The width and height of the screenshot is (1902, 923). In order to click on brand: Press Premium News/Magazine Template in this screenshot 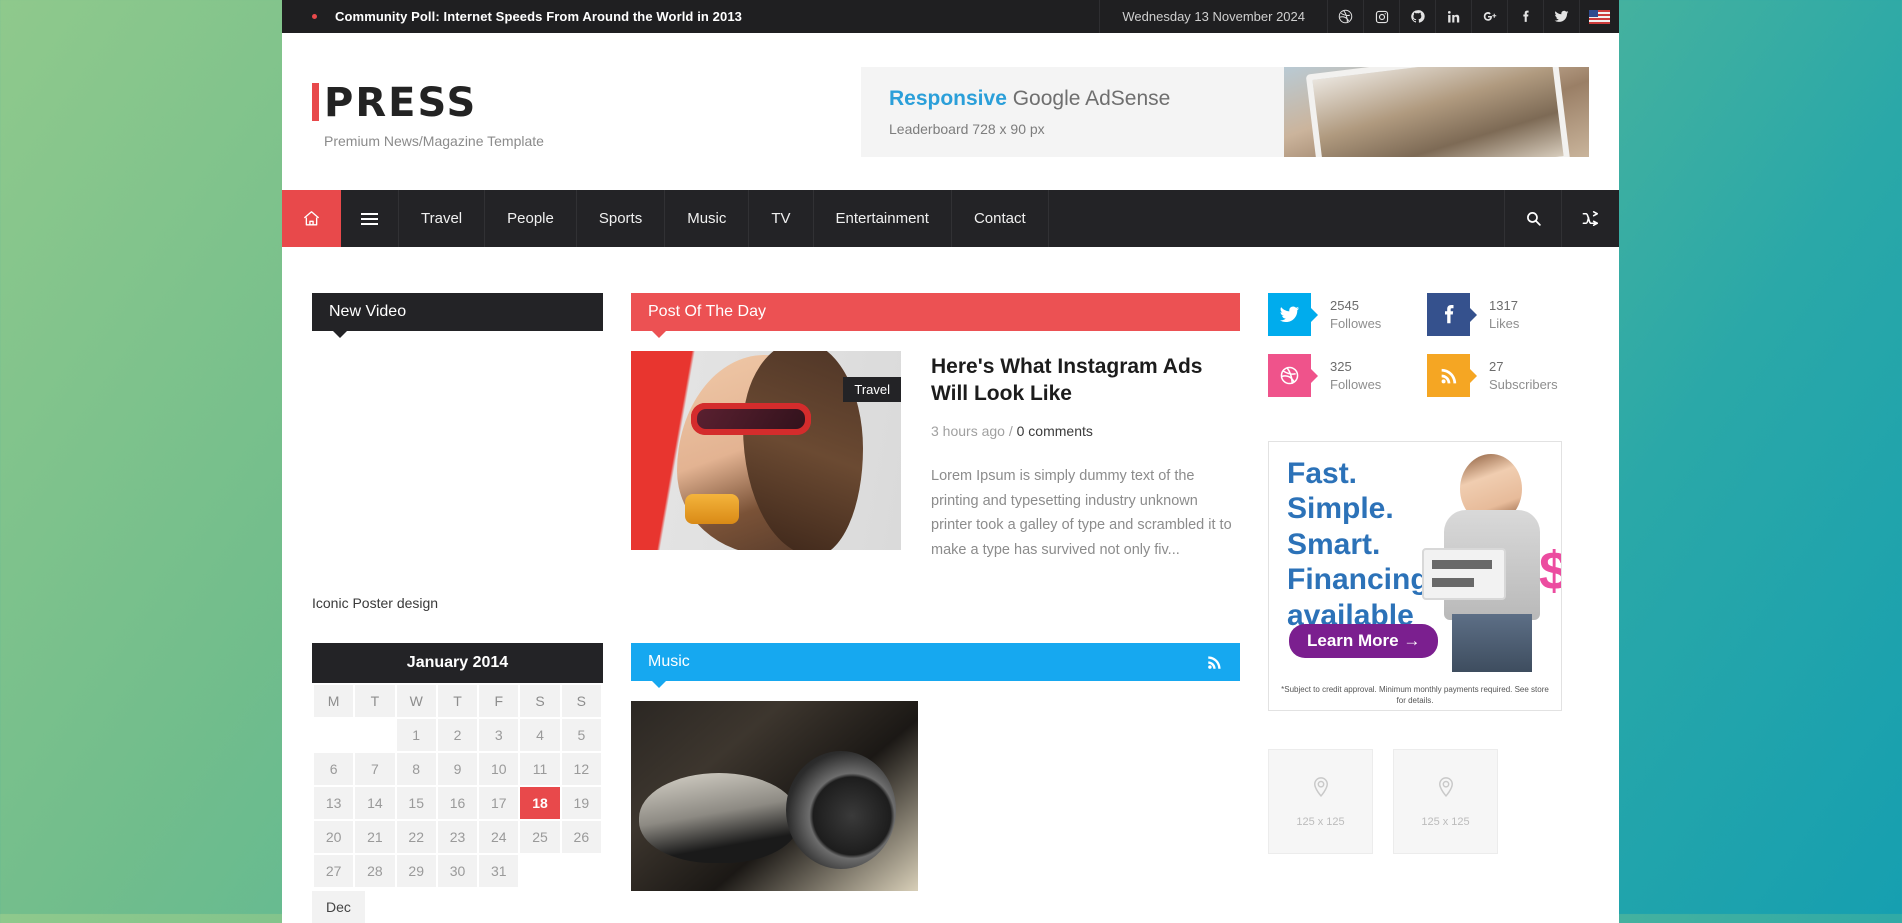, I will do `click(527, 112)`.